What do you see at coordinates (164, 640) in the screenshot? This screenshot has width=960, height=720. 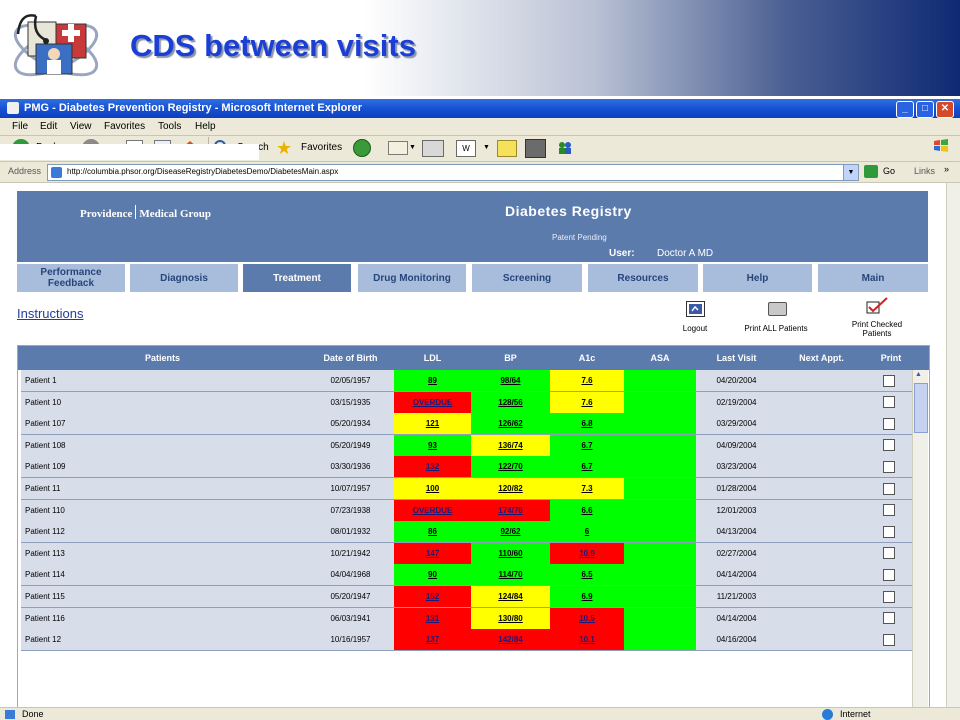 I see `patient-name: Patient 12` at bounding box center [164, 640].